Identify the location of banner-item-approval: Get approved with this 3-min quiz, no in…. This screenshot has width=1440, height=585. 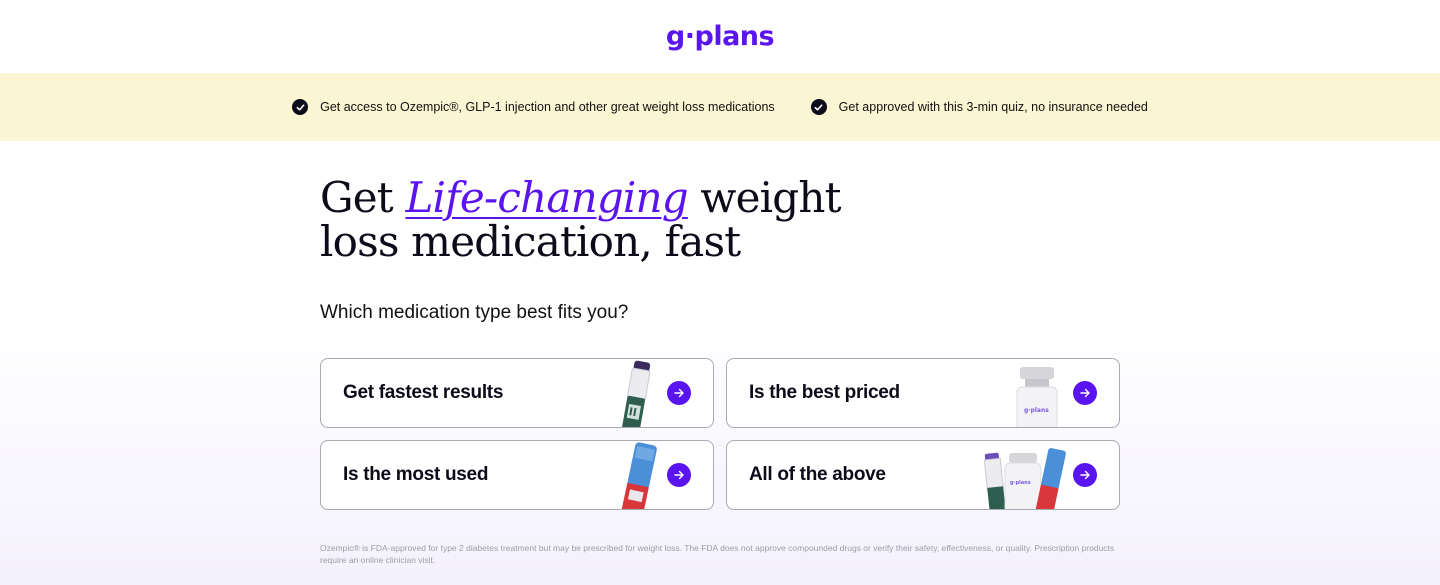
(979, 107).